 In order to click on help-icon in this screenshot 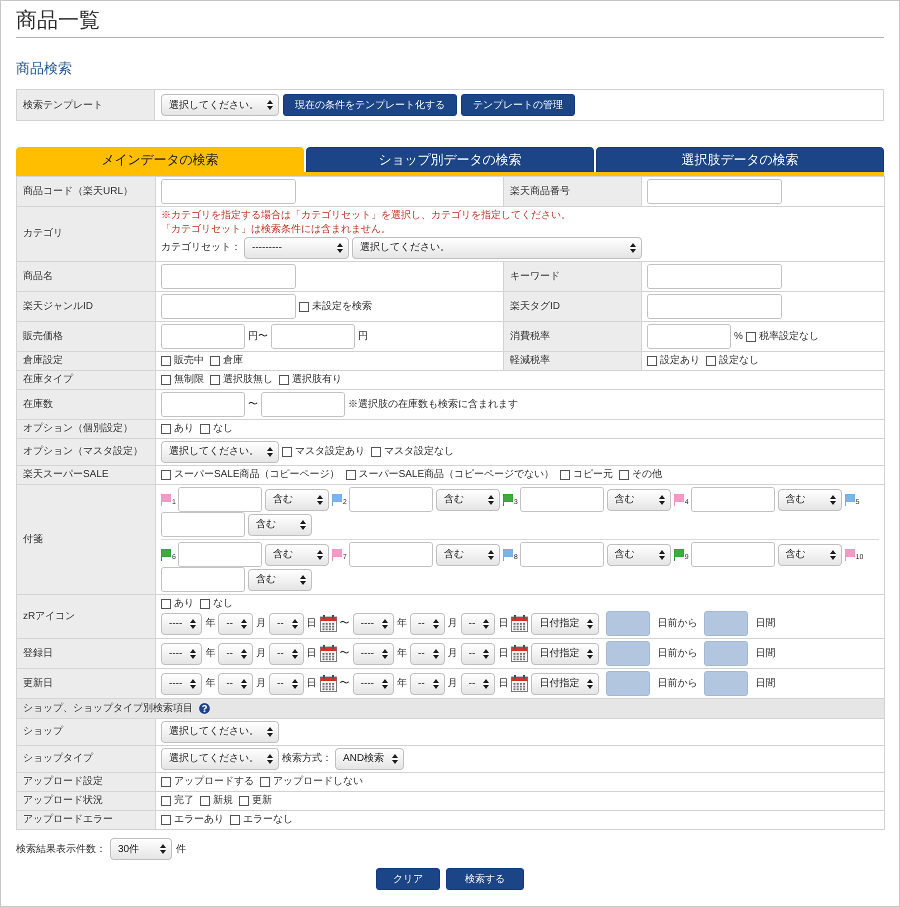, I will do `click(204, 708)`.